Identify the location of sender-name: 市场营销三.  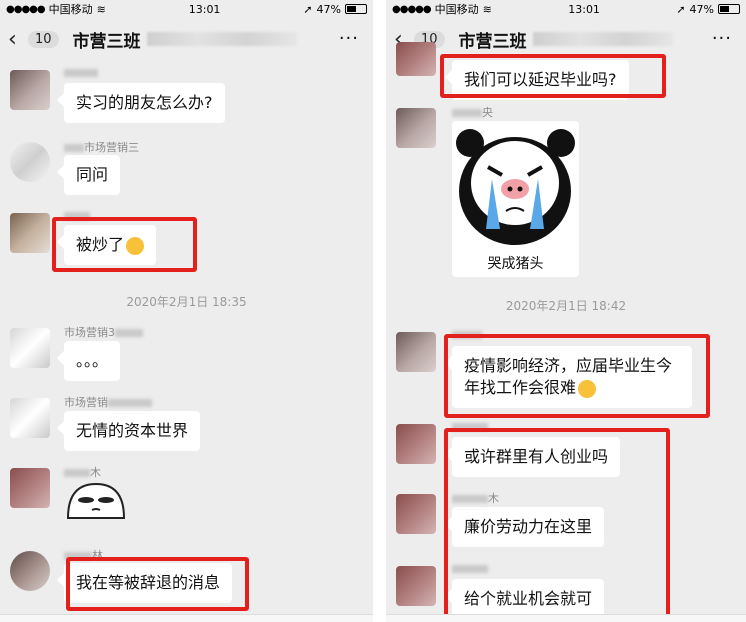
(101, 147).